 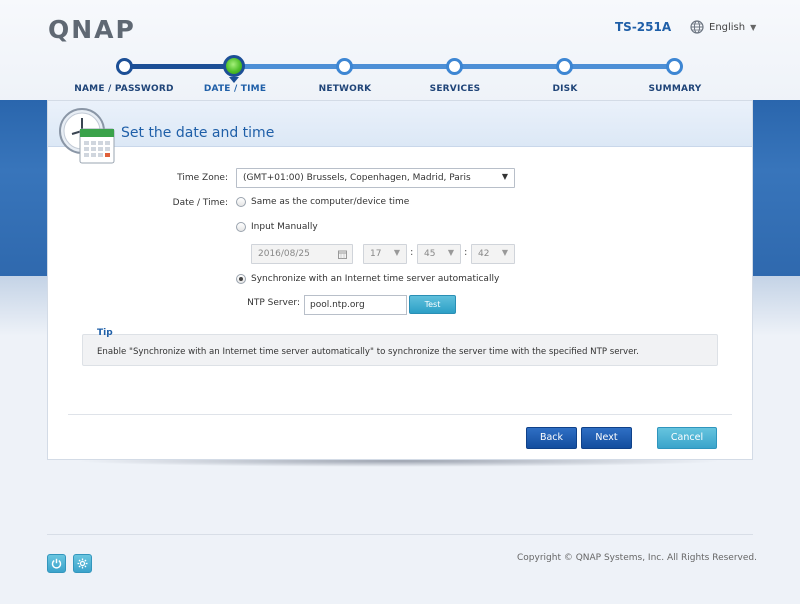 I want to click on panel-title: Set the date and time, so click(x=198, y=133).